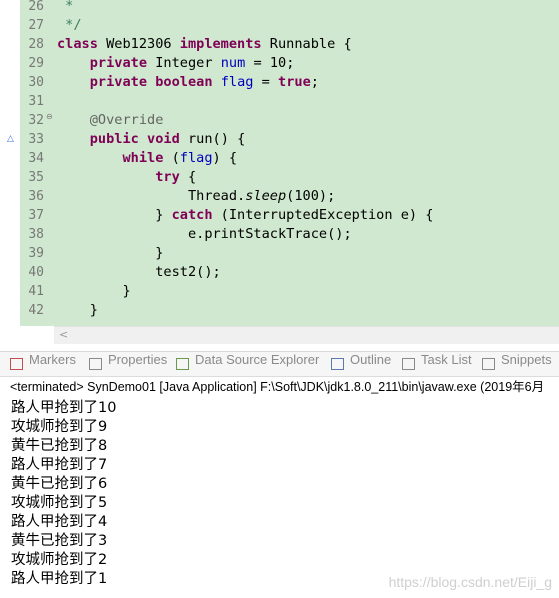  What do you see at coordinates (279, 120) in the screenshot?
I see `code-line: 32 @Override ⊖` at bounding box center [279, 120].